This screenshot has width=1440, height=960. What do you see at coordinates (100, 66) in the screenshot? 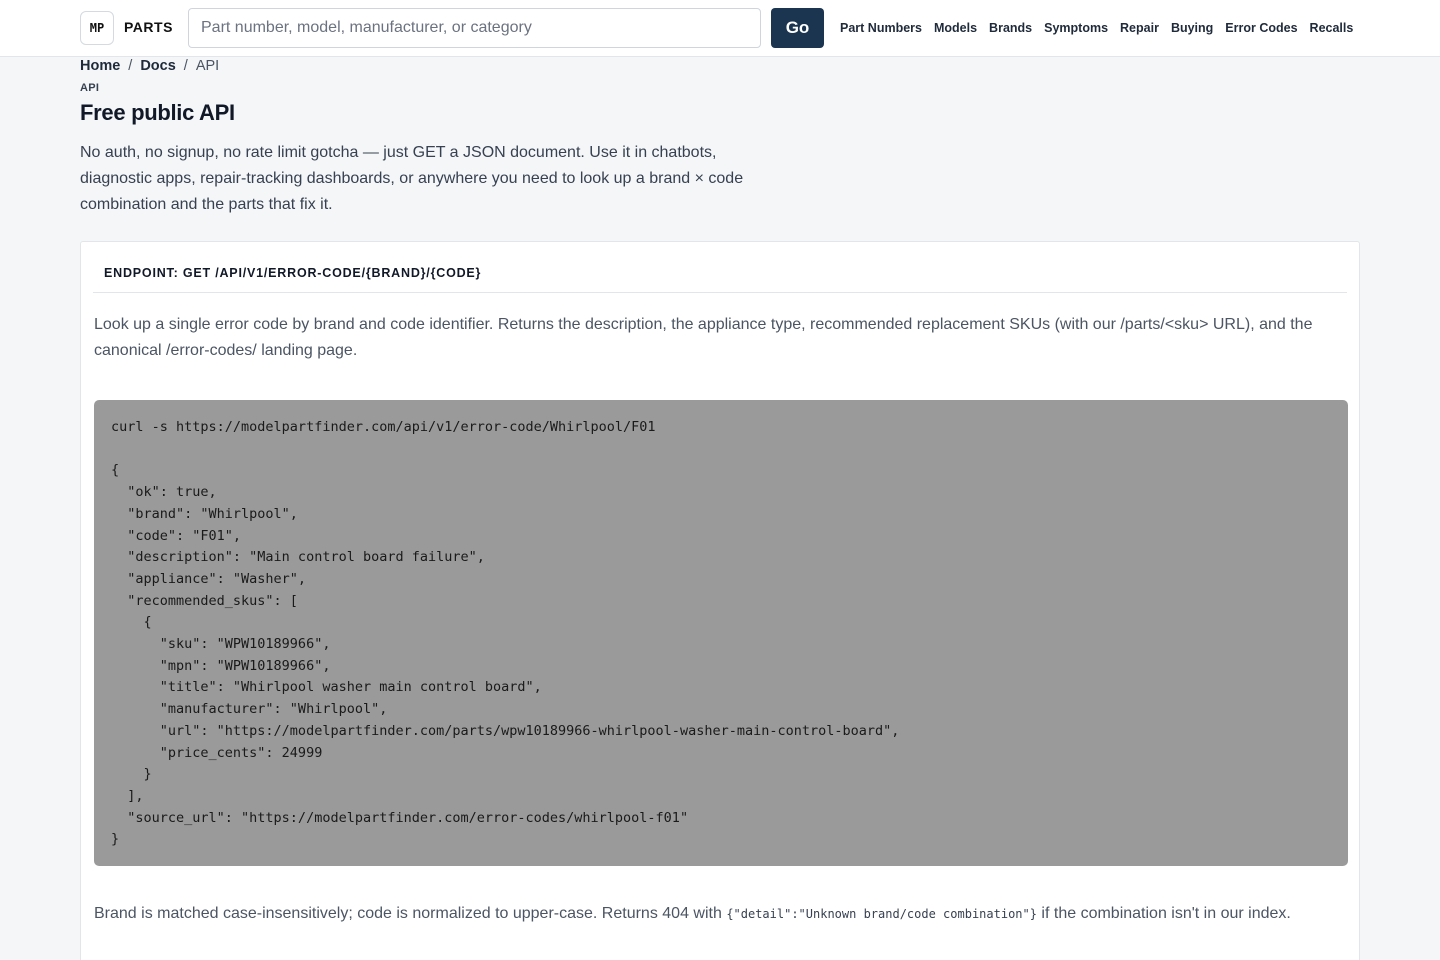
I see `breadcrumb-home: Home` at bounding box center [100, 66].